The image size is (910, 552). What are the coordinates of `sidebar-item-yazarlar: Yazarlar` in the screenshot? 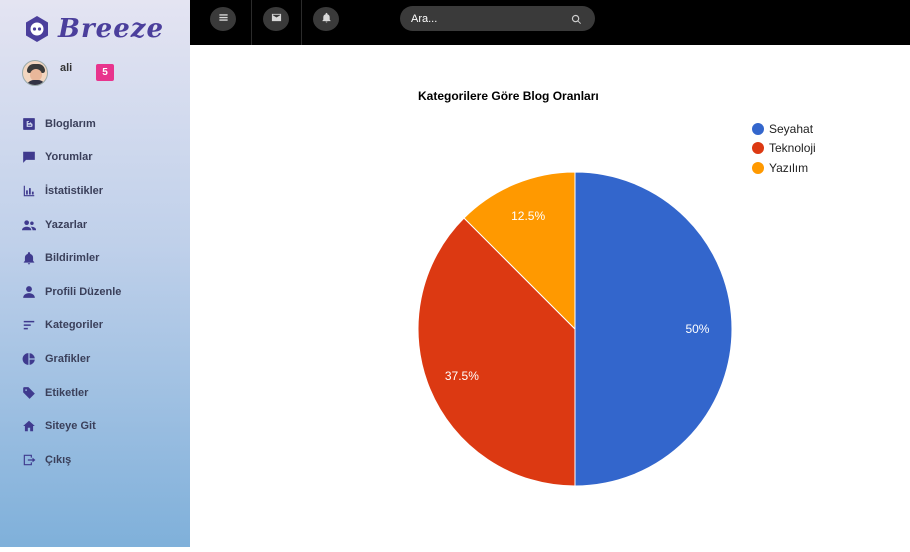 It's located at (71, 225).